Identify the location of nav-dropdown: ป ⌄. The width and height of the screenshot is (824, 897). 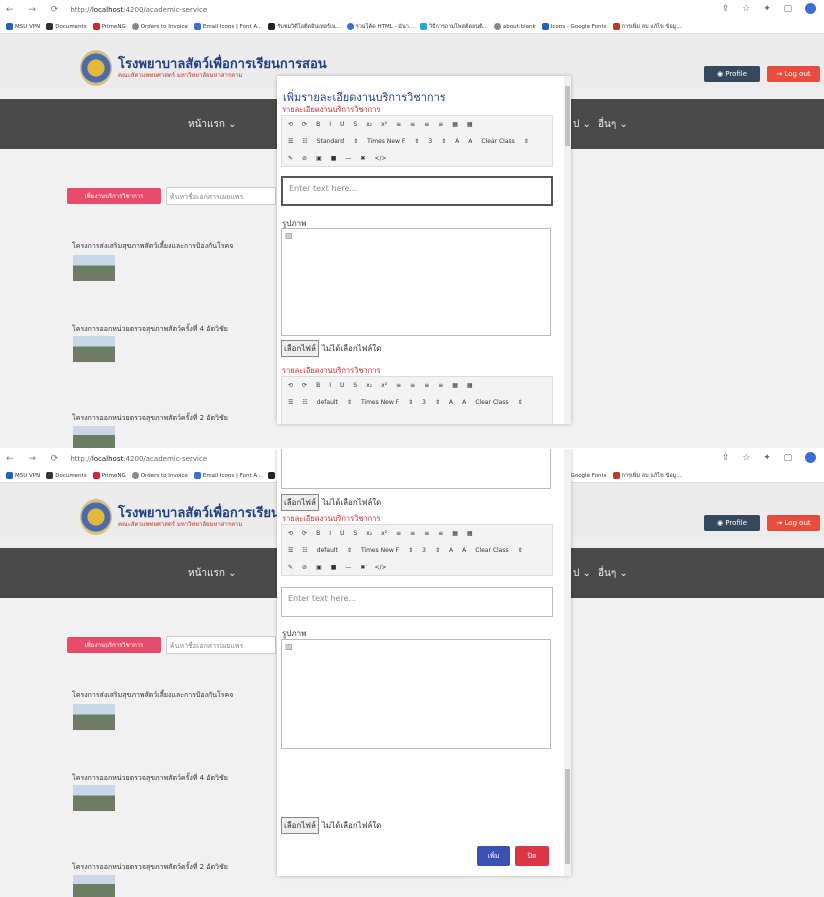
(582, 573).